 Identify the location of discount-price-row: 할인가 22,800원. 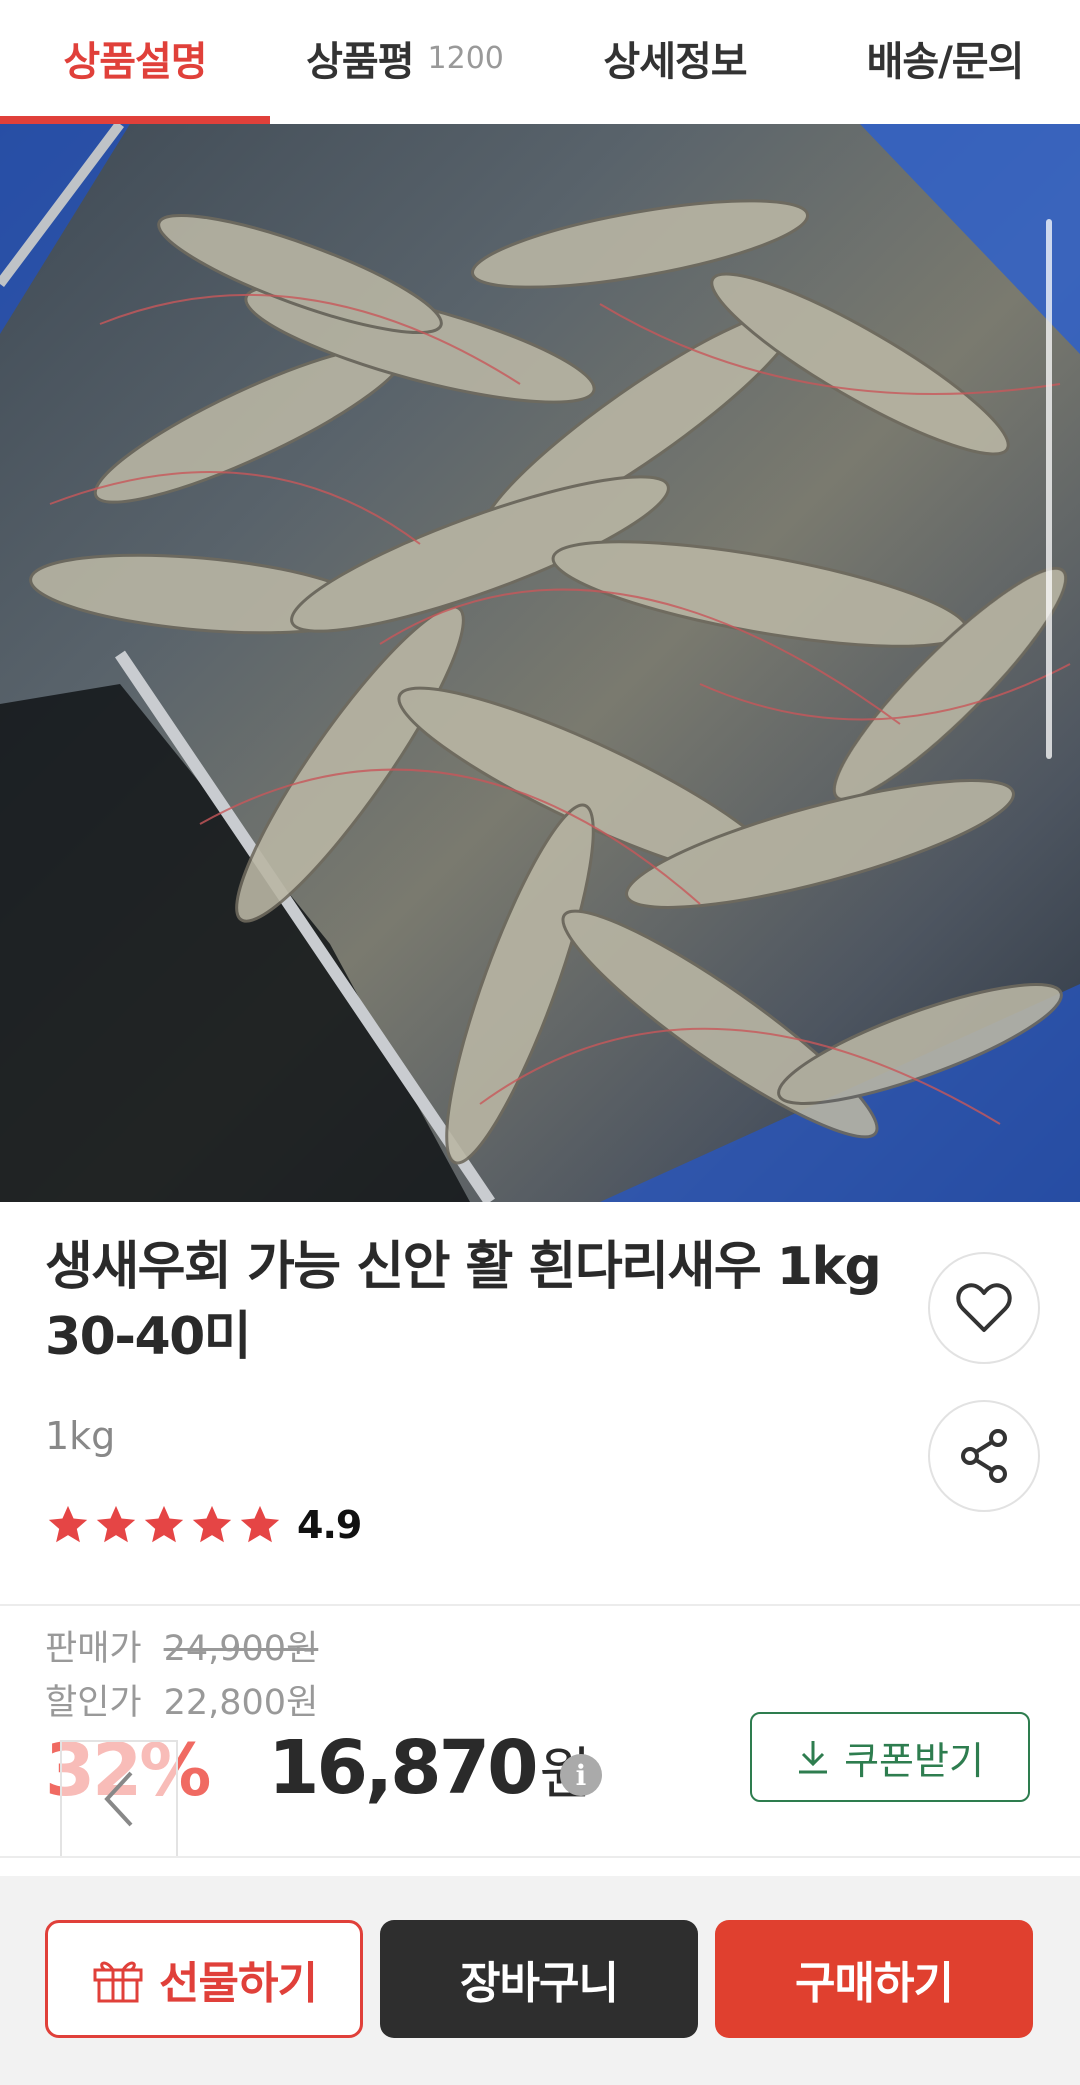
(181, 1699).